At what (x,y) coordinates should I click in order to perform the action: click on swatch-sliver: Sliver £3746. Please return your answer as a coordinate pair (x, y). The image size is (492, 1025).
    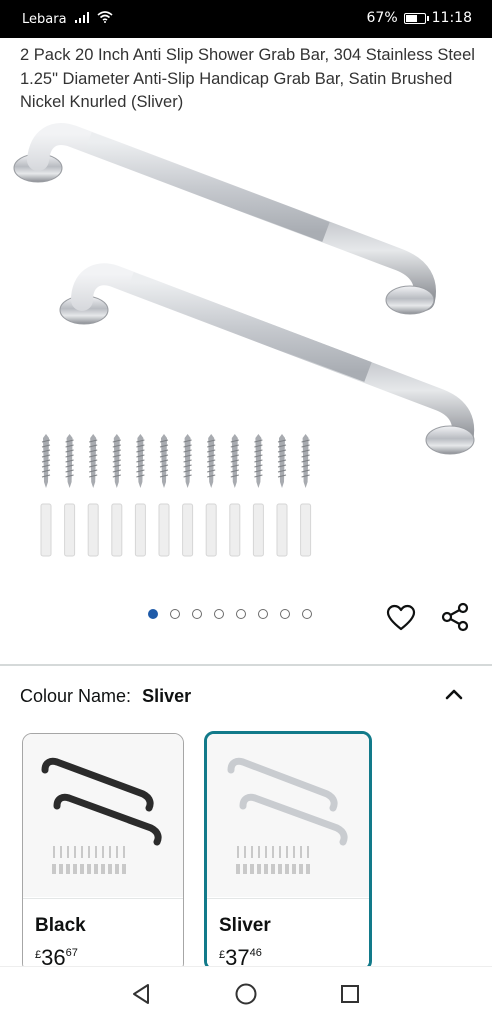
    Looking at the image, I should click on (288, 851).